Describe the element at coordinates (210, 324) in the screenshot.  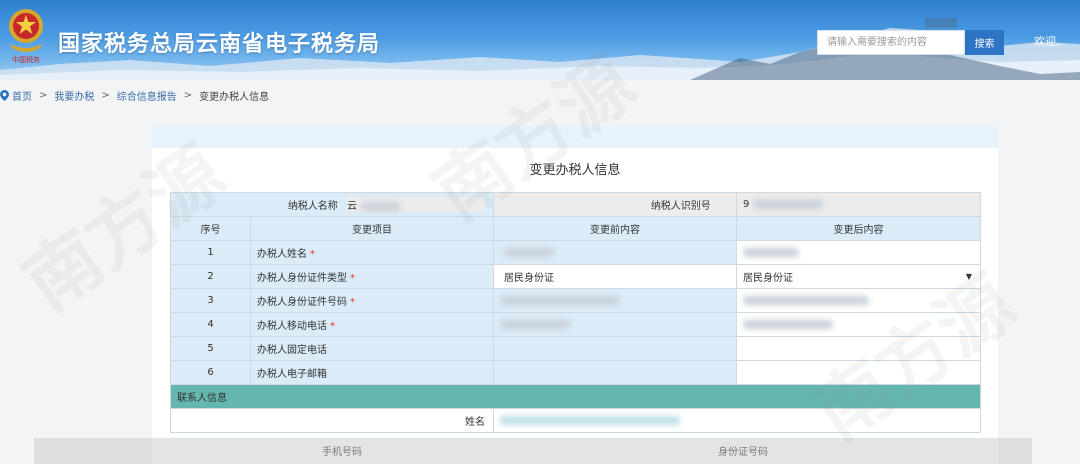
I see `row-seq: 4` at that location.